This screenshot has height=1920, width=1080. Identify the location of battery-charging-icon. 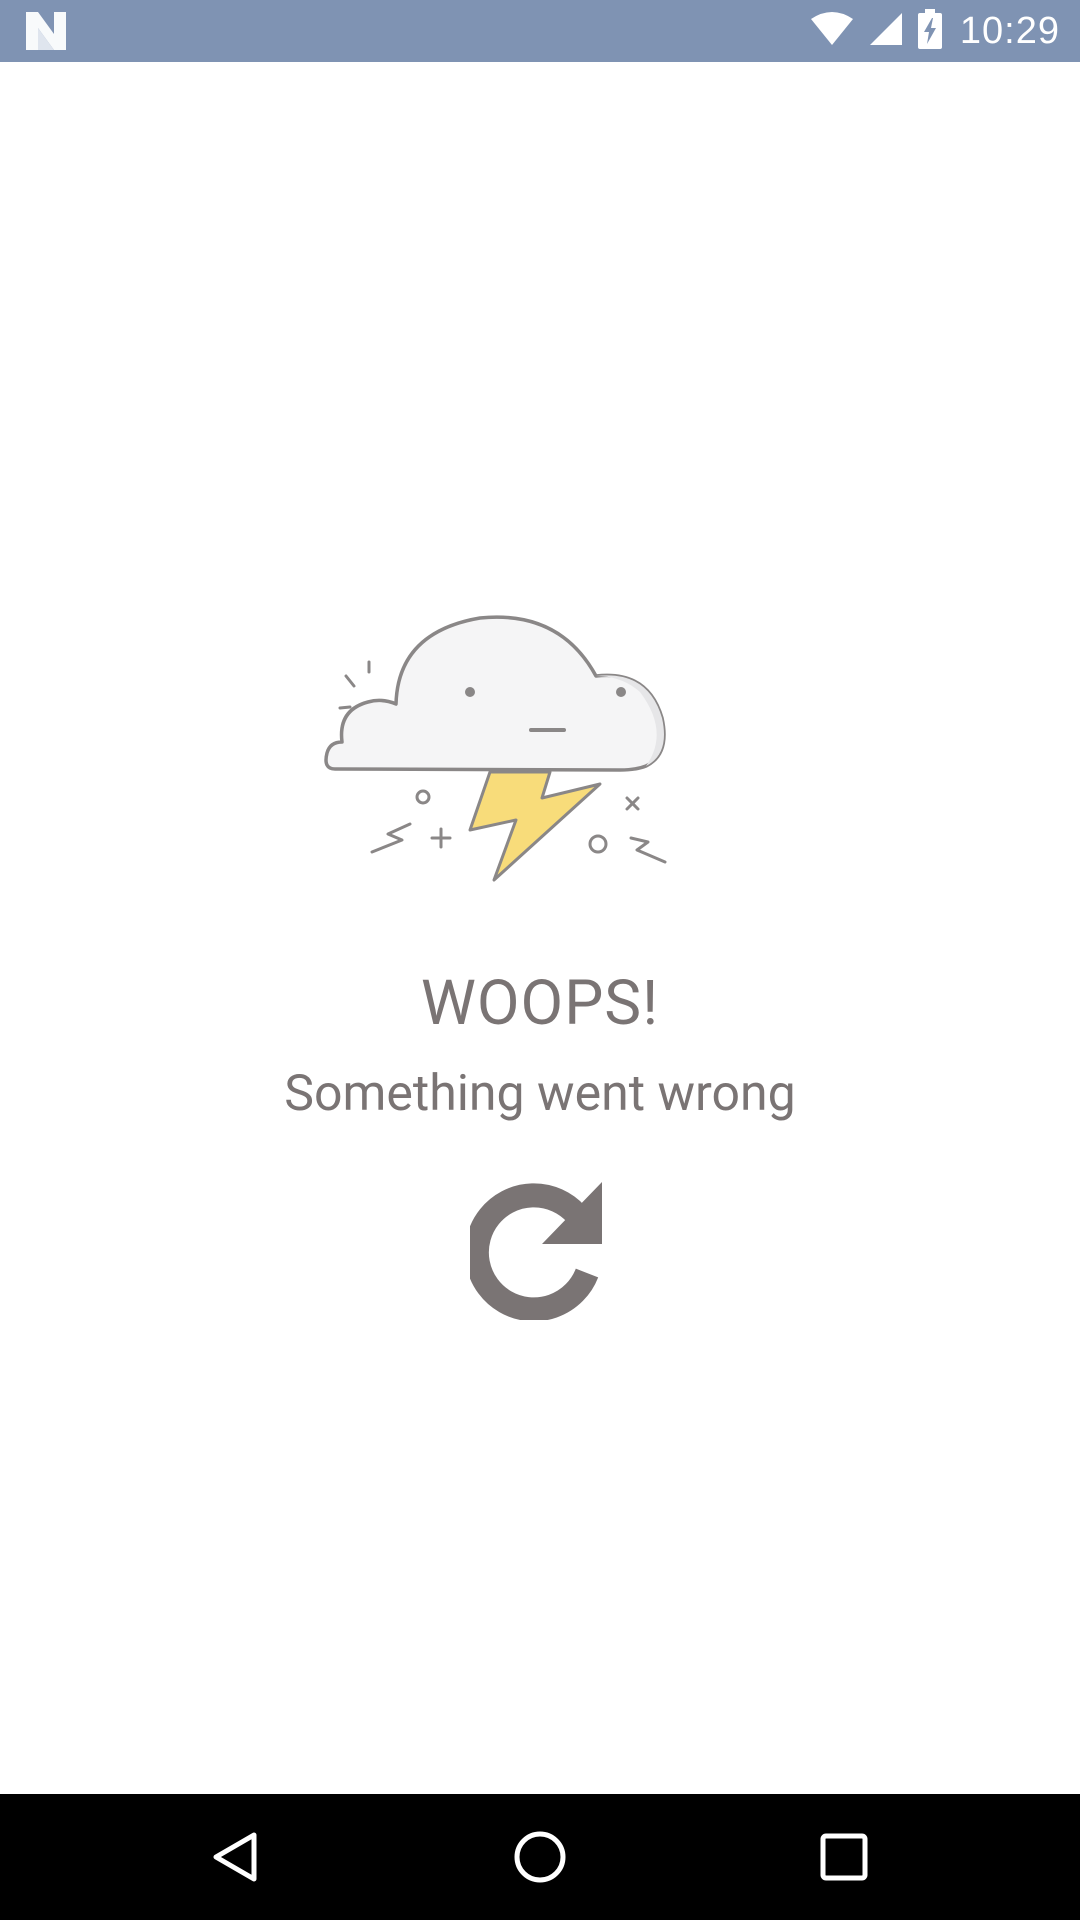
(929, 31).